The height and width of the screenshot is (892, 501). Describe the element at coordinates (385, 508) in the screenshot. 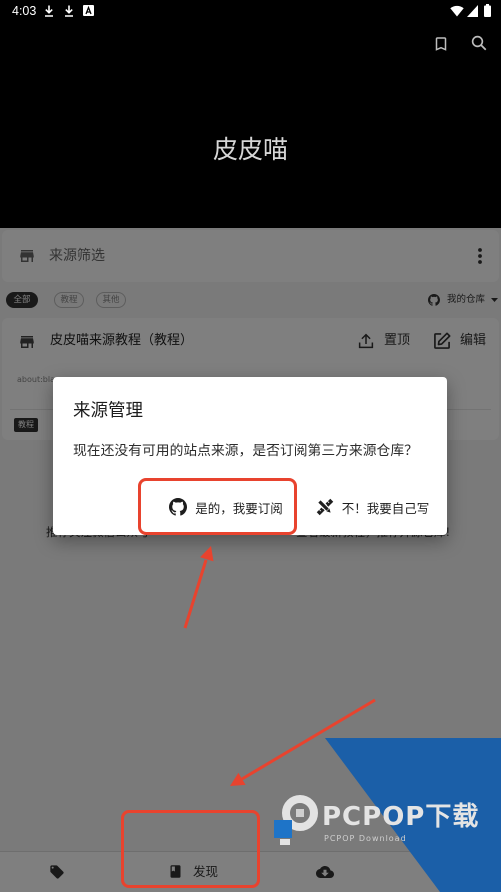

I see `write-own-button-label: 不！我要自己写` at that location.